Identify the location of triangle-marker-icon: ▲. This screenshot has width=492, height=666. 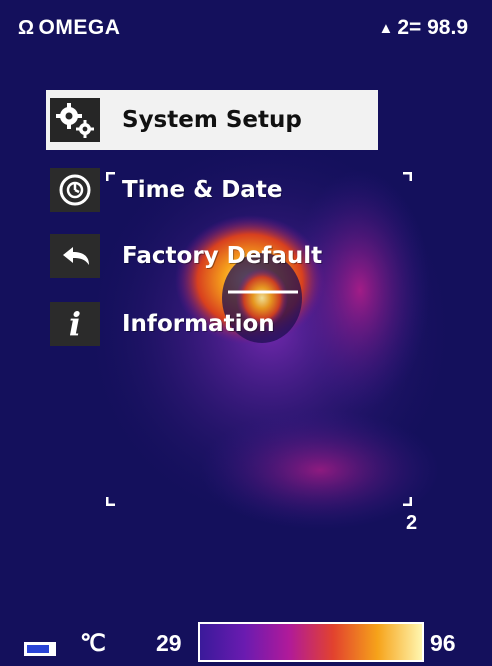
(386, 28).